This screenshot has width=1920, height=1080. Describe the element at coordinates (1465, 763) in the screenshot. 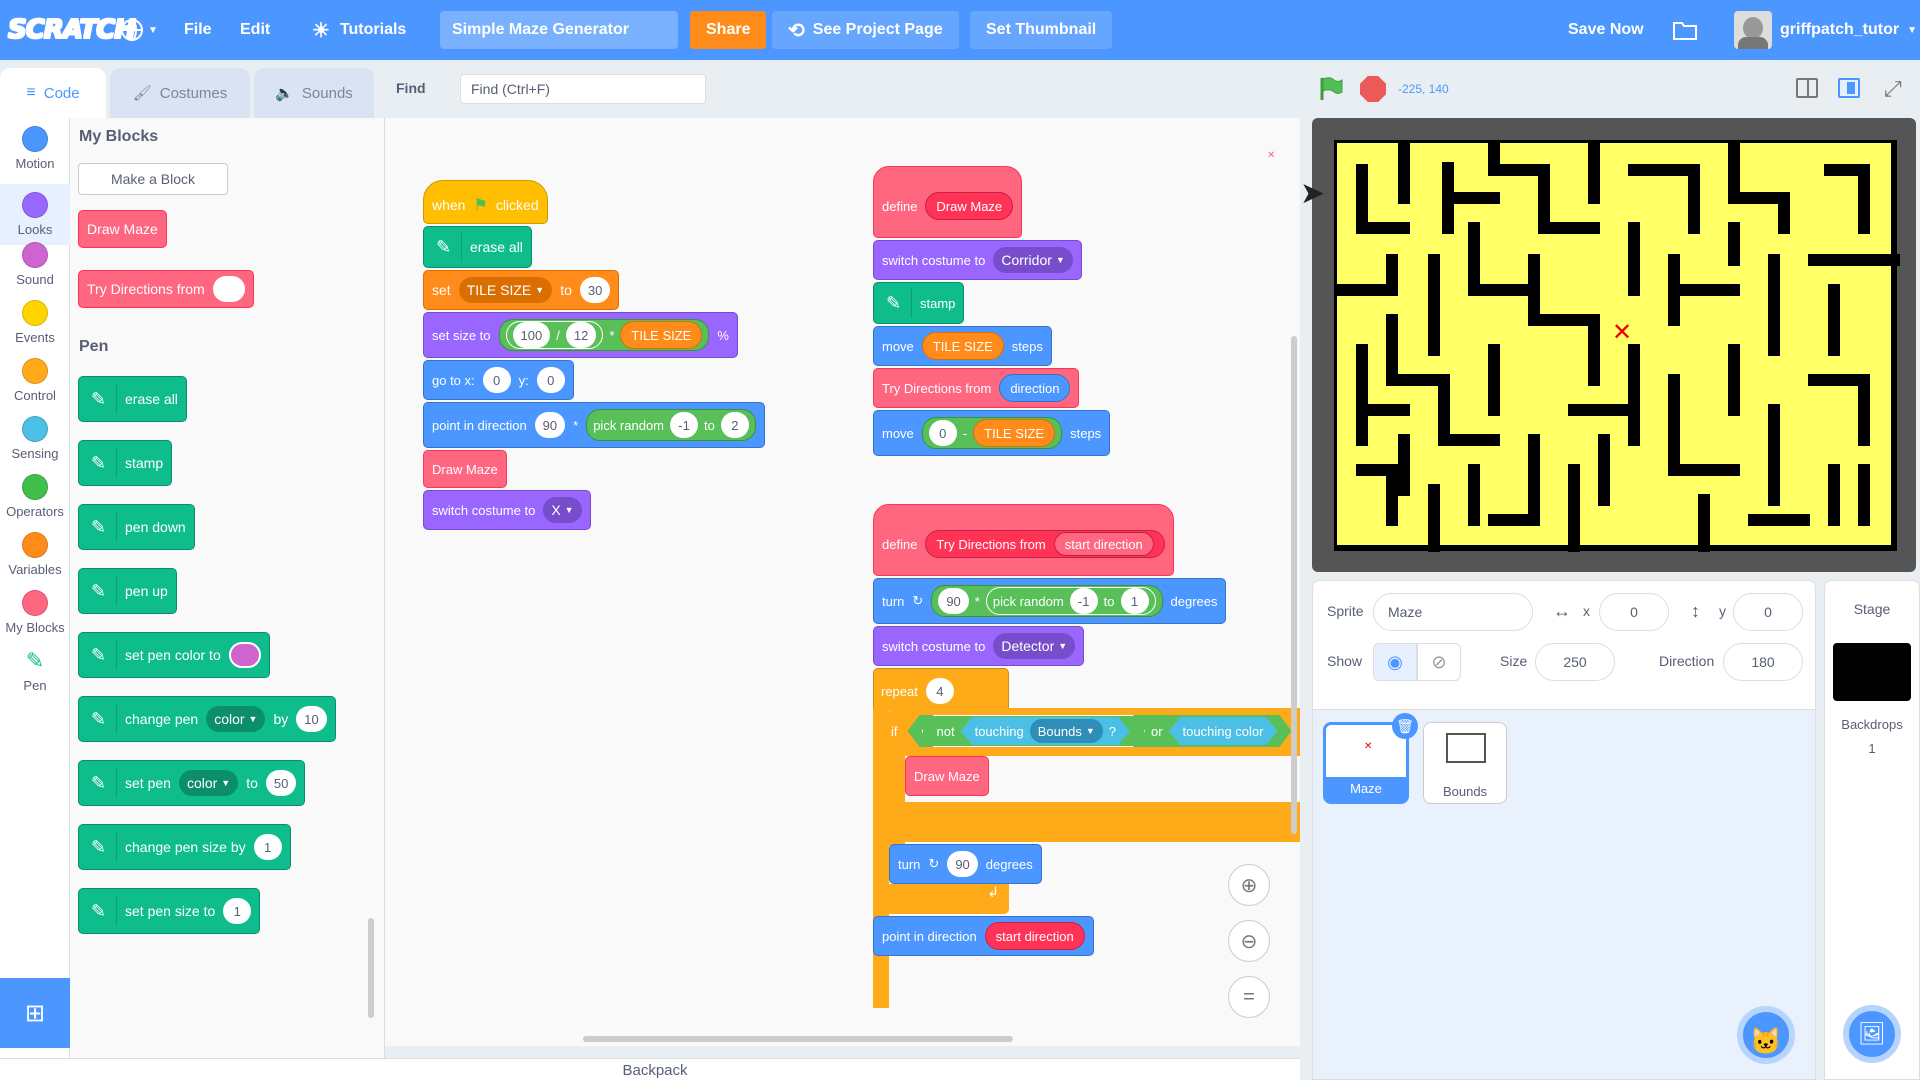

I see `sprite-tile-bounds: Bounds` at that location.